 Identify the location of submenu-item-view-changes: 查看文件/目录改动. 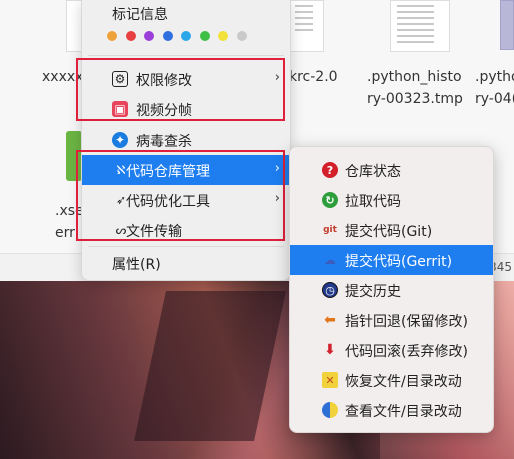
(391, 410).